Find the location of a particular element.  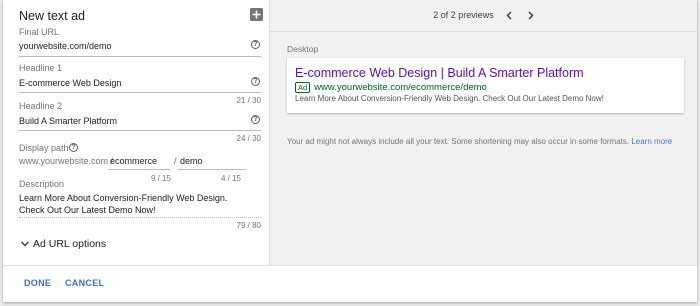

description-label: Description is located at coordinates (42, 184).